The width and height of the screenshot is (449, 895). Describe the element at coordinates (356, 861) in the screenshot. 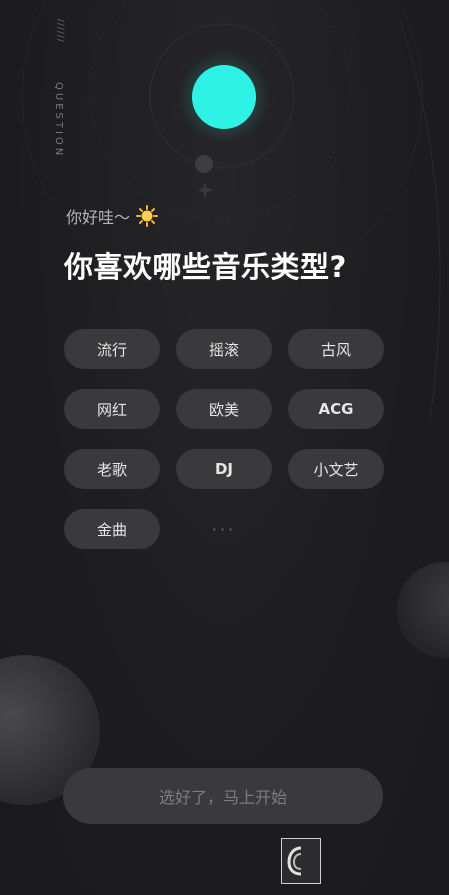

I see `watermark` at that location.